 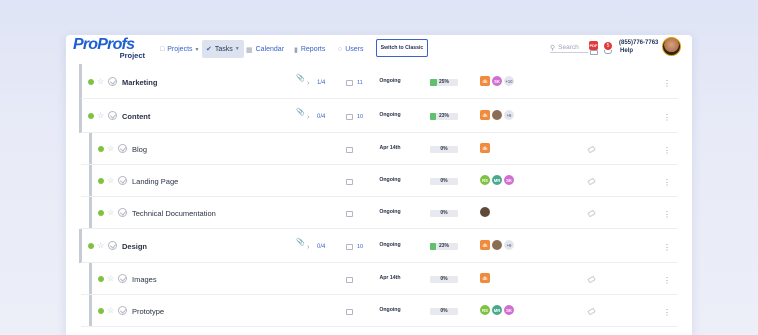 I want to click on subtask-count: 1/4, so click(x=321, y=83).